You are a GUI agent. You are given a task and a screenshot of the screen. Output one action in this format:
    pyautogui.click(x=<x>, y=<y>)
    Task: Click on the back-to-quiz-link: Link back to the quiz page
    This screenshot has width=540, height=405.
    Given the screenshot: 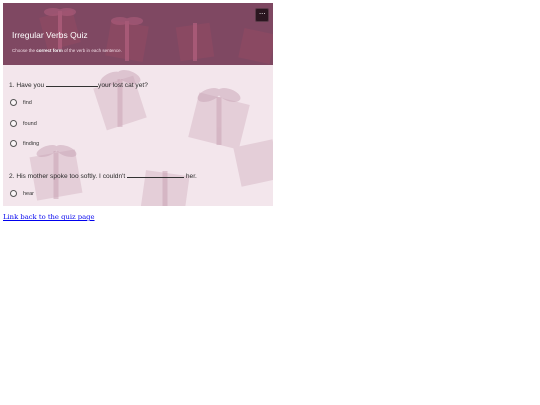 What is the action you would take?
    pyautogui.click(x=49, y=217)
    